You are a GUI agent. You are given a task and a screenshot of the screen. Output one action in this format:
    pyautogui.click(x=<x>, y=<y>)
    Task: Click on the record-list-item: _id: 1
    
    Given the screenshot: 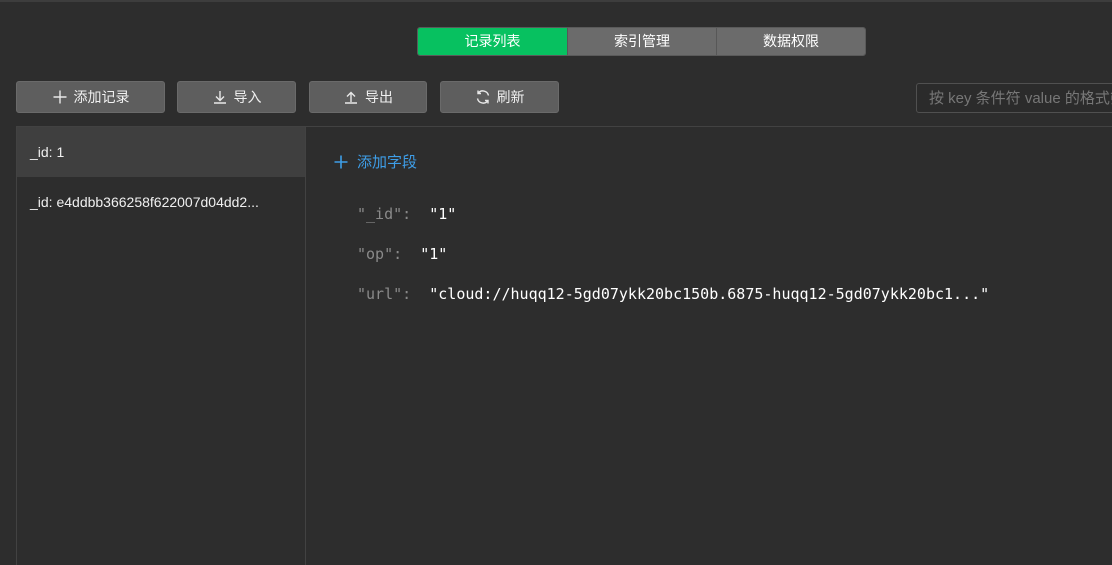 What is the action you would take?
    pyautogui.click(x=161, y=152)
    